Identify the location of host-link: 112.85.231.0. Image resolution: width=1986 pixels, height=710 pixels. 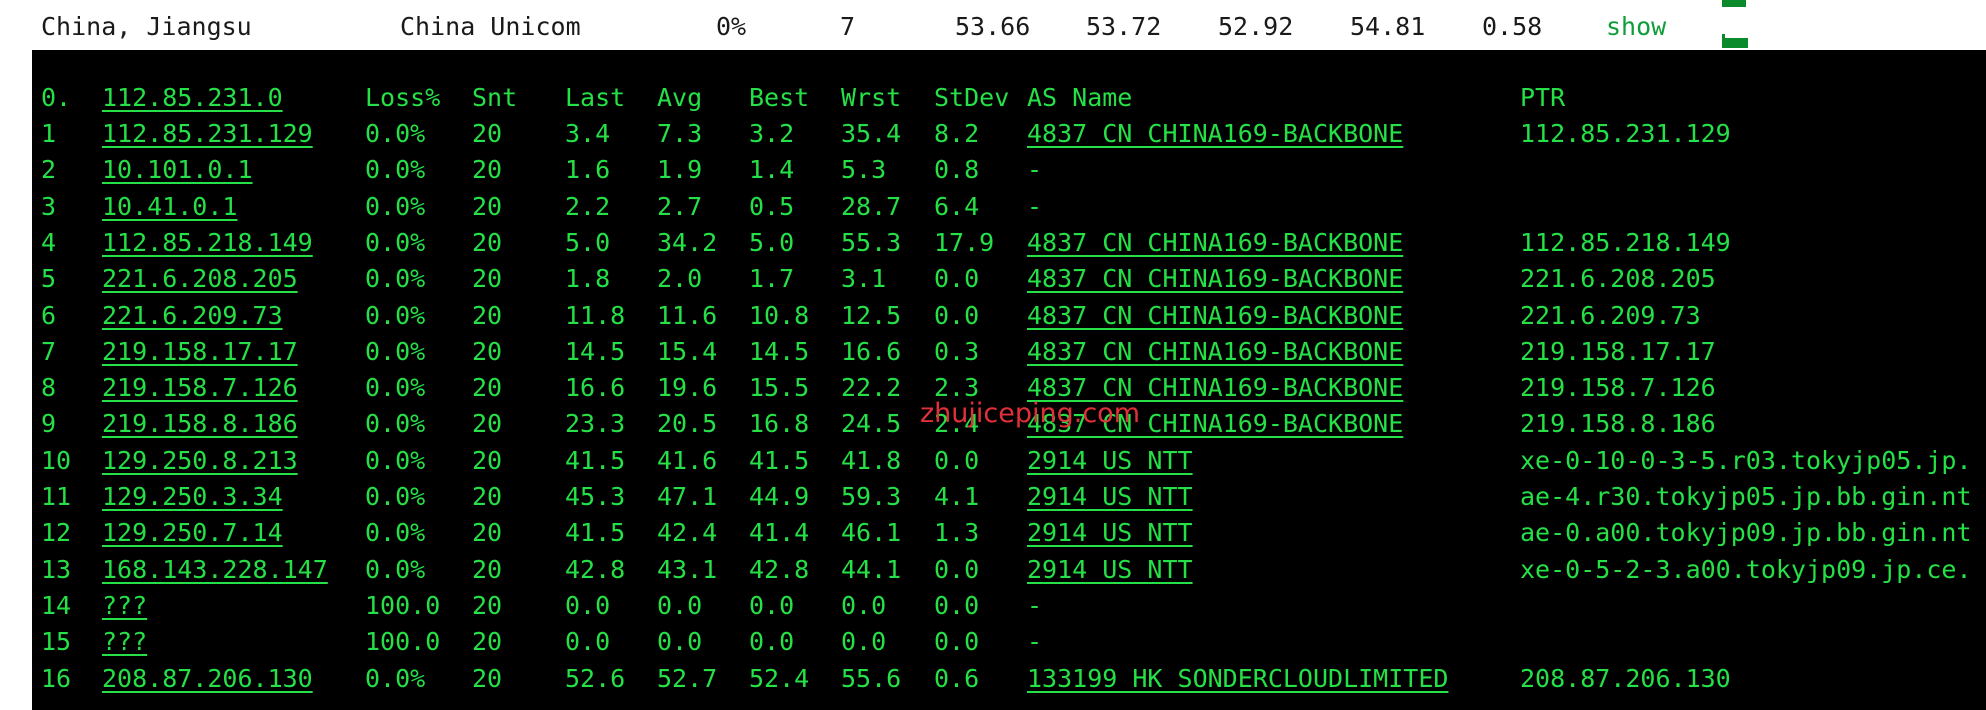
(192, 98).